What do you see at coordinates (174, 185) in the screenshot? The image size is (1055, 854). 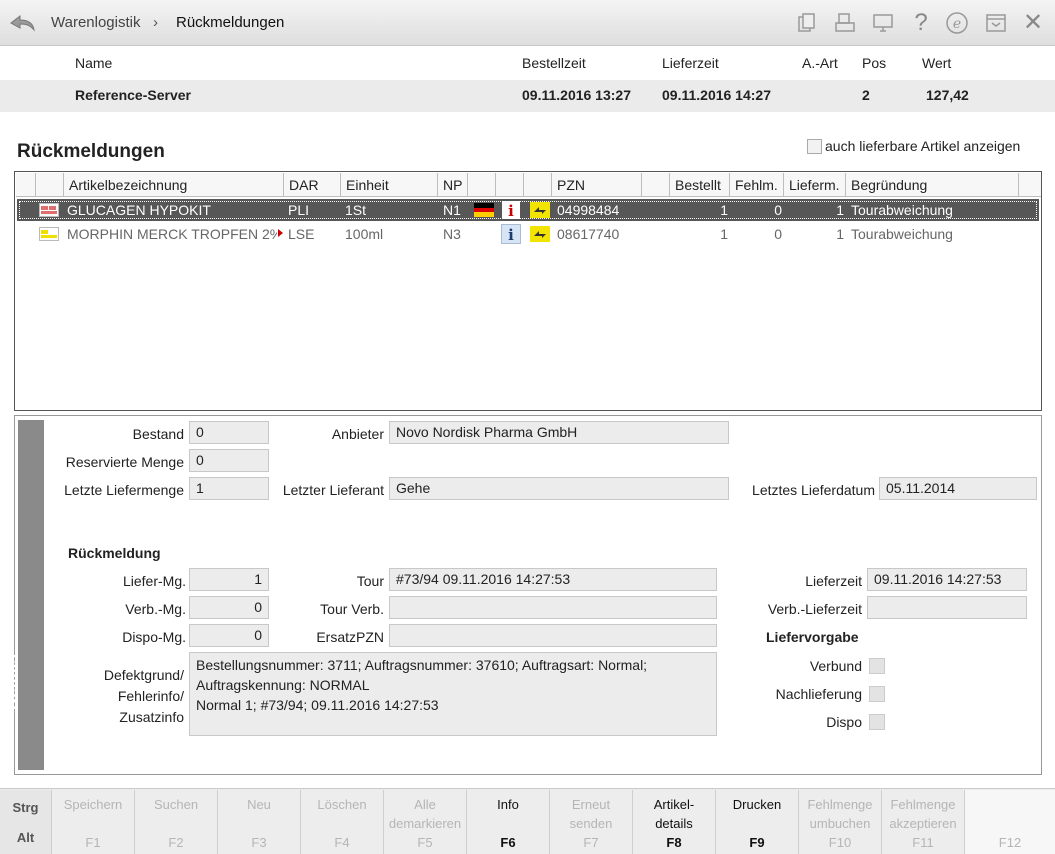 I see `th-artikelbezeichnung: Artikelbezeichnung` at bounding box center [174, 185].